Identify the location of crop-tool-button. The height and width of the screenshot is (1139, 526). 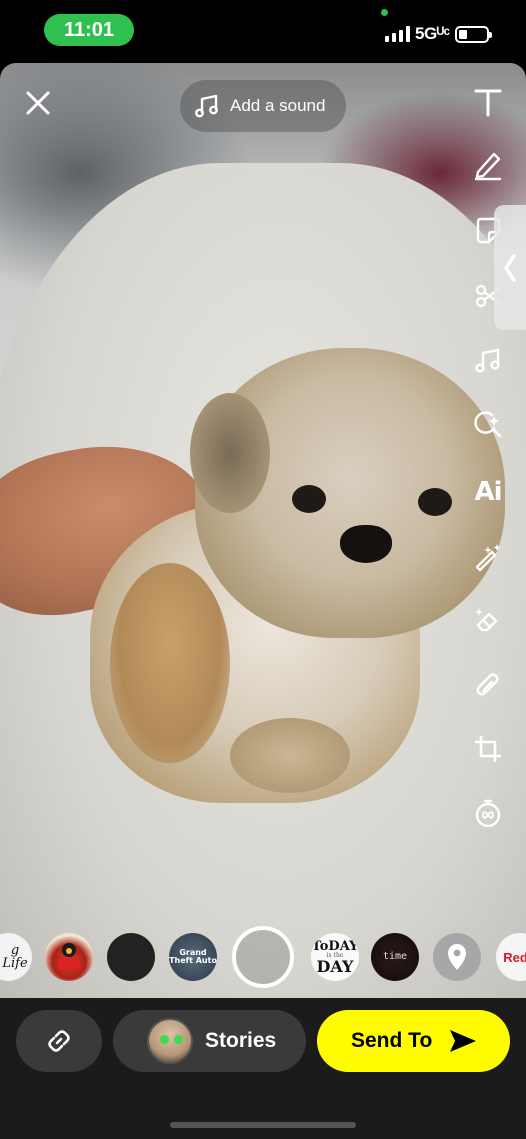
(488, 749).